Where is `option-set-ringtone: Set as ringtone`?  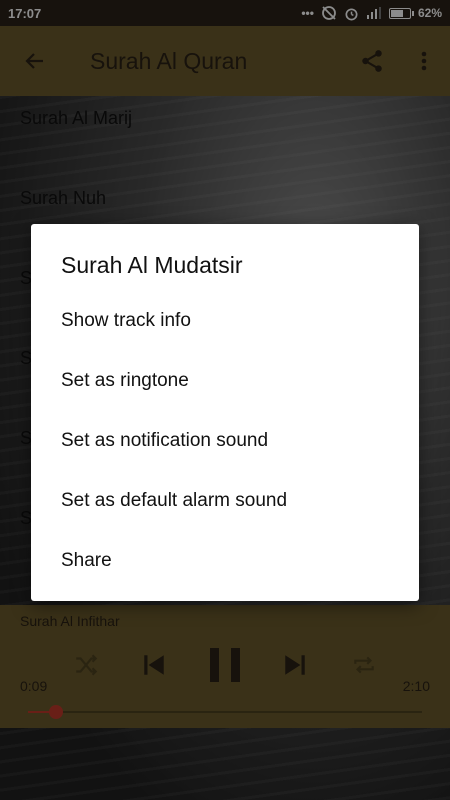
option-set-ringtone: Set as ringtone is located at coordinates (125, 381).